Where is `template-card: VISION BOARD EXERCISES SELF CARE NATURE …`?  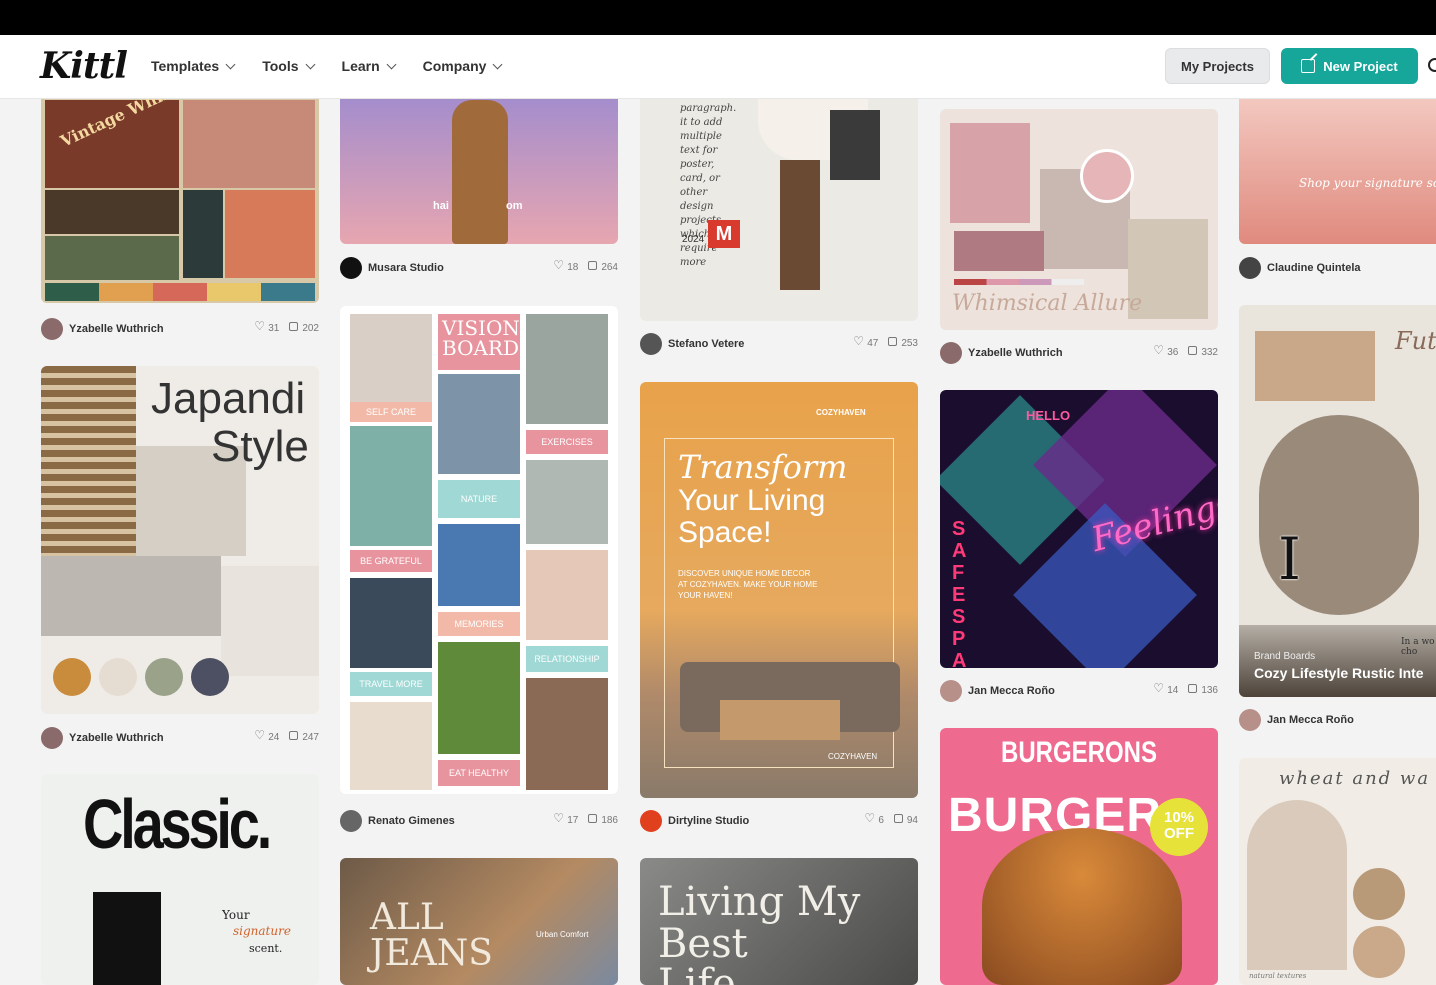
template-card: VISION BOARD EXERCISES SELF CARE NATURE … is located at coordinates (479, 550).